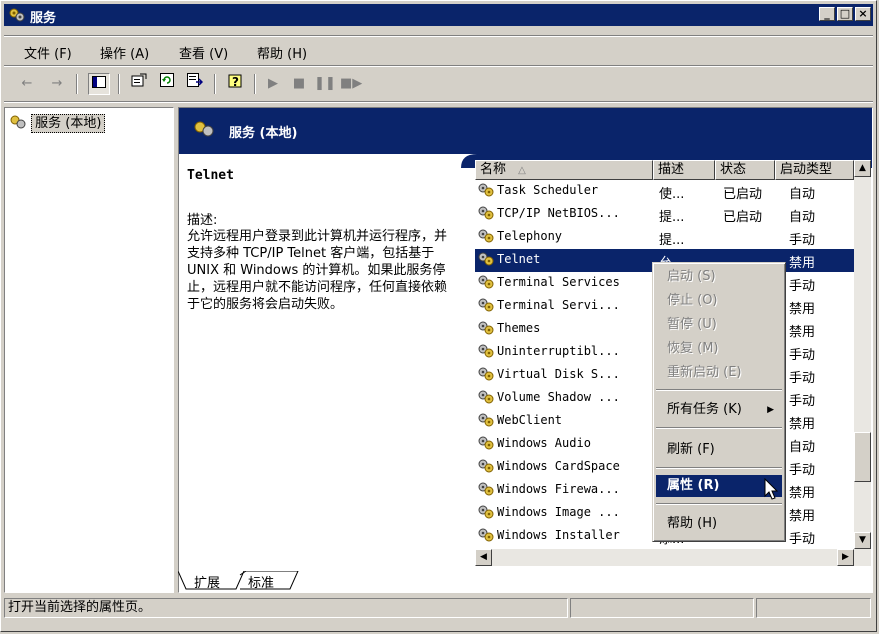  What do you see at coordinates (43, 18) in the screenshot?
I see `window-title: 服务` at bounding box center [43, 18].